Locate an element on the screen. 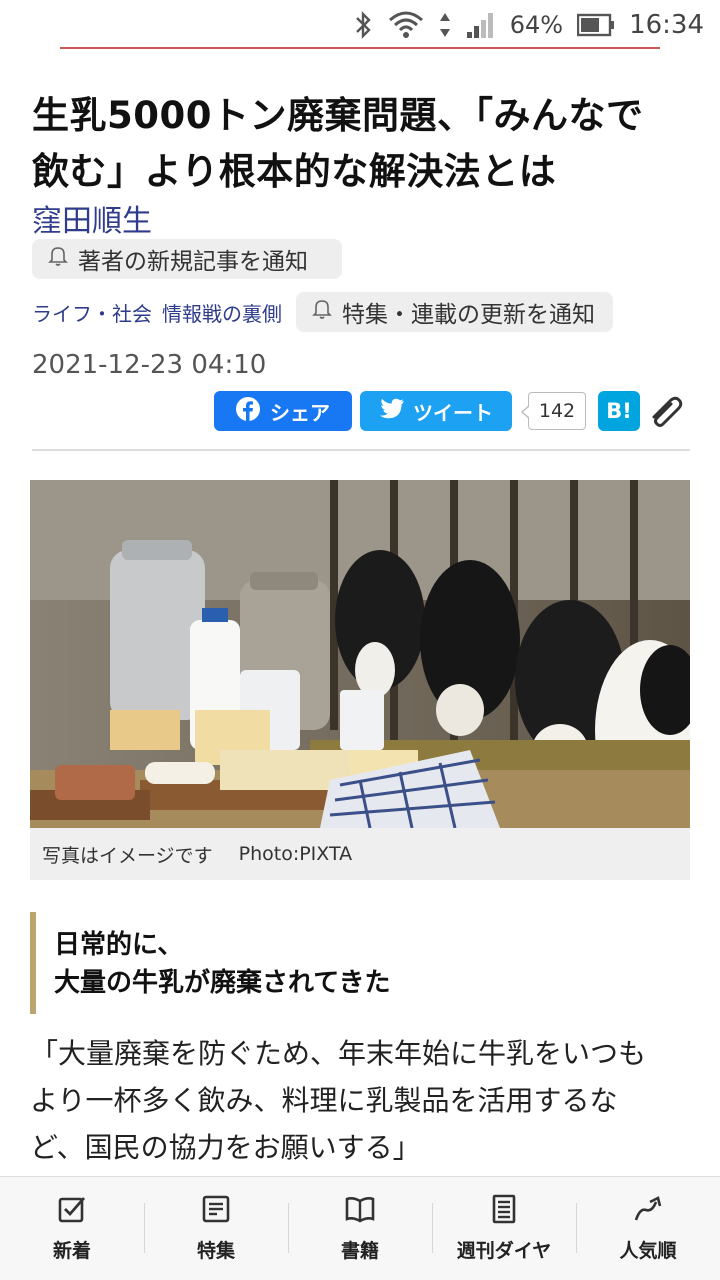 The width and height of the screenshot is (720, 1280). nav-label-new: 新着 is located at coordinates (71, 1251).